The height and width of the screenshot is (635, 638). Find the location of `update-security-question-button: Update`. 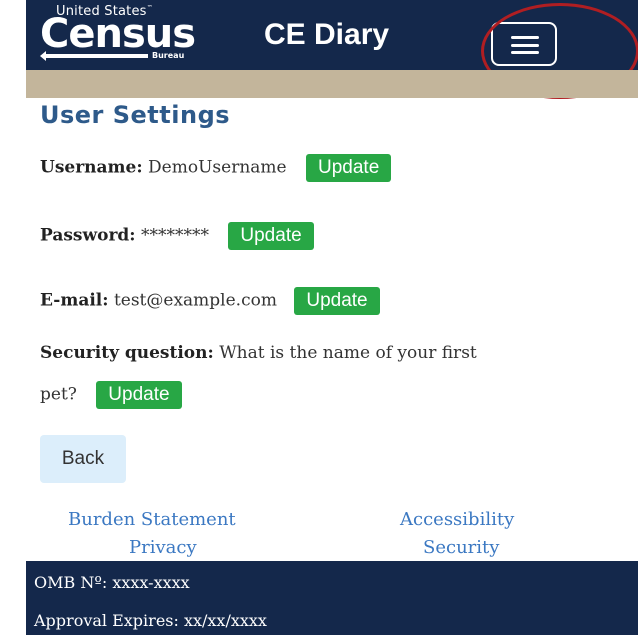

update-security-question-button: Update is located at coordinates (139, 395).